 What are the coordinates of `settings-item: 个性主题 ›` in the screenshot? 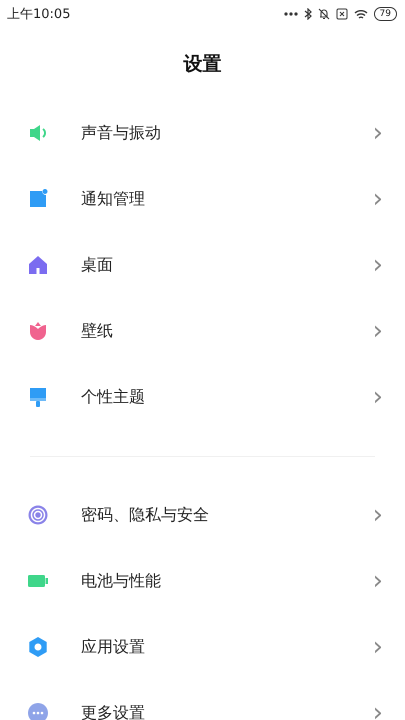 It's located at (202, 397).